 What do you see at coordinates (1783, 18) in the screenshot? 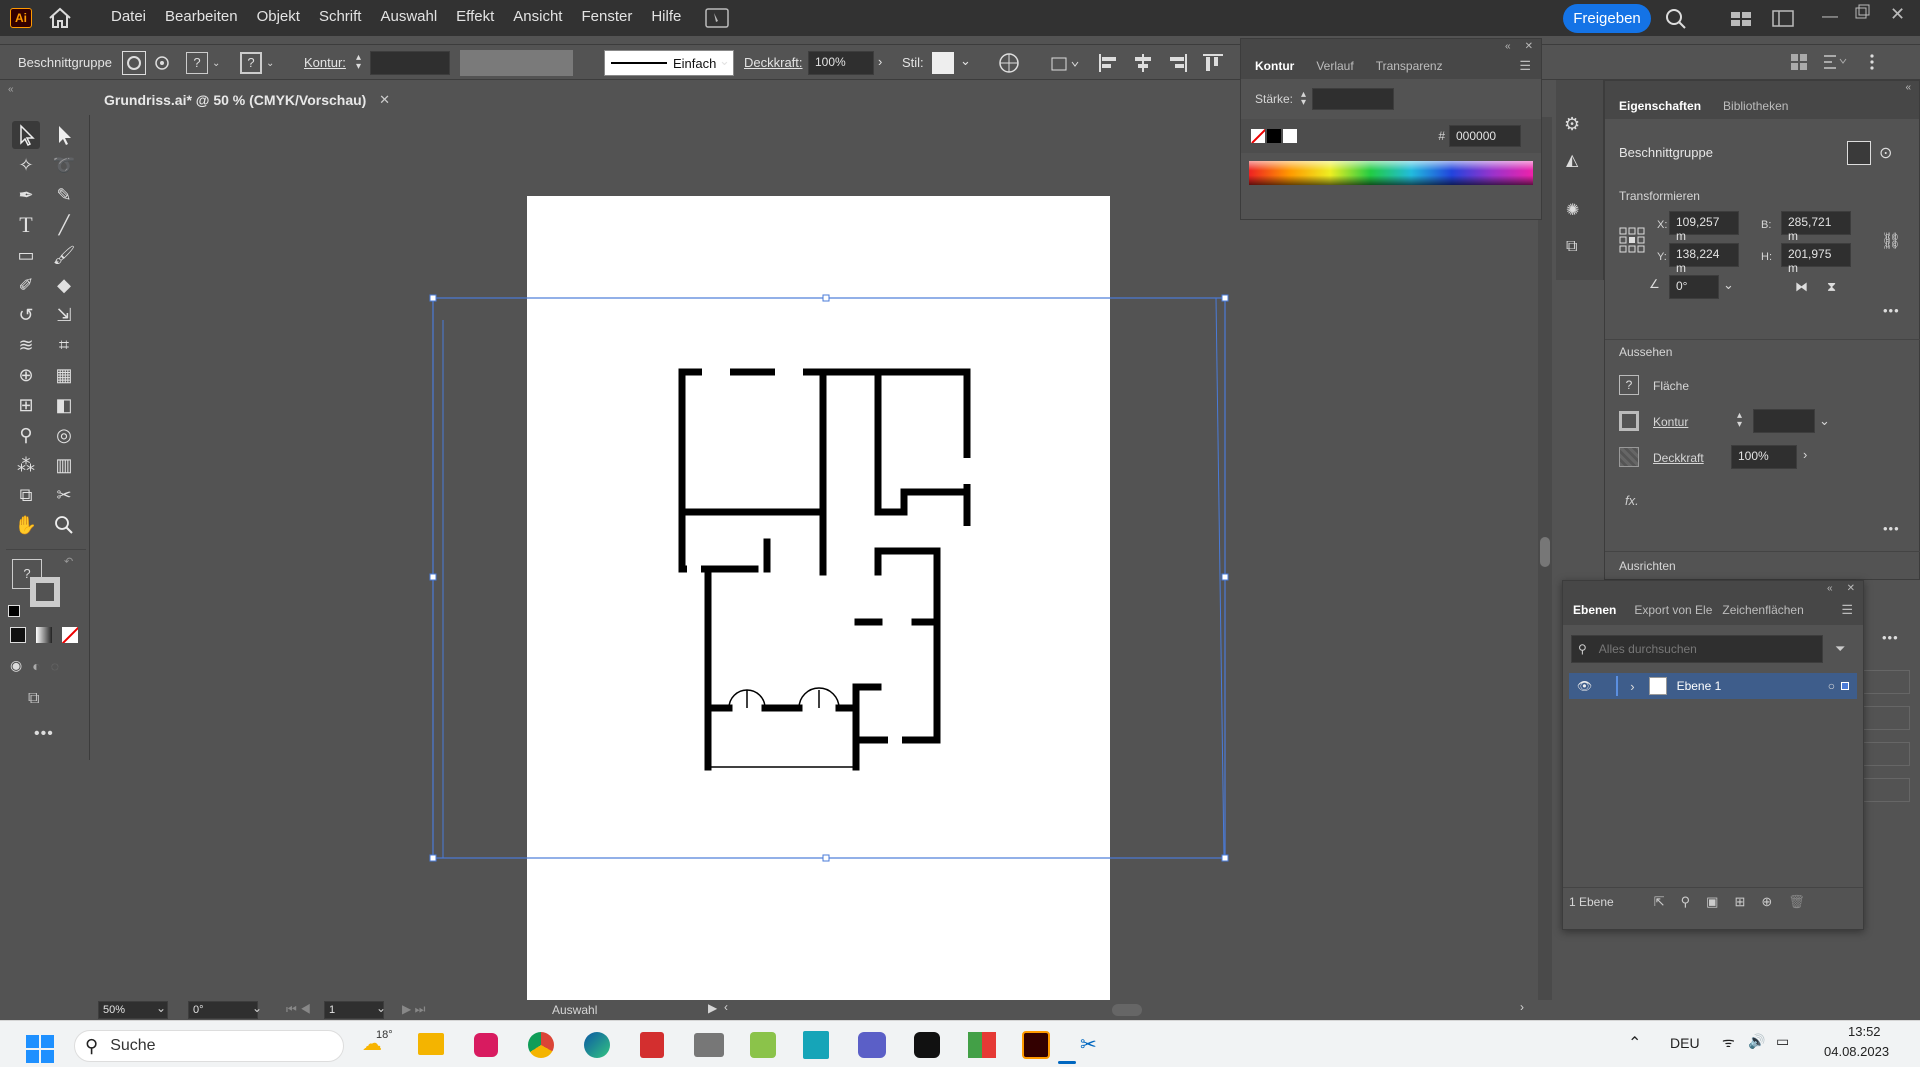
I see `panels-icon` at bounding box center [1783, 18].